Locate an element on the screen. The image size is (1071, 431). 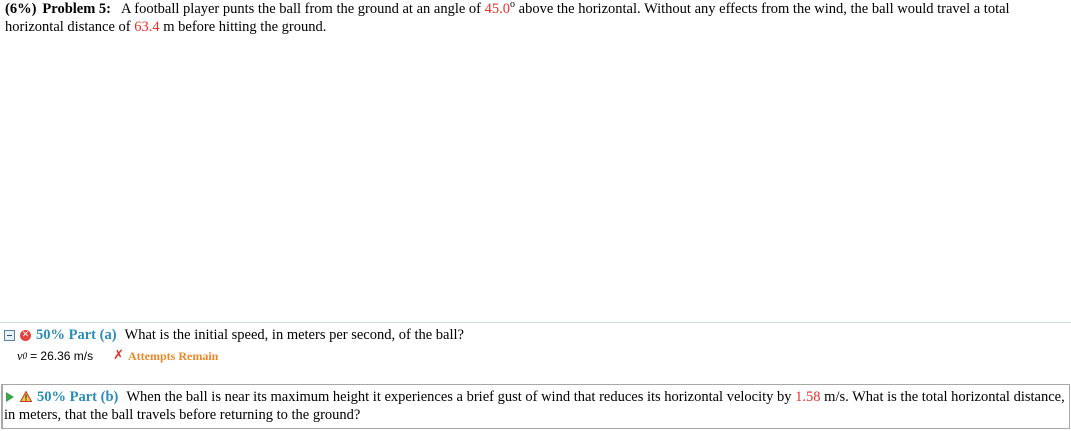
part-a-answer: v0 = 26.36 m/s ✗ Attempts Remain is located at coordinates (540, 356).